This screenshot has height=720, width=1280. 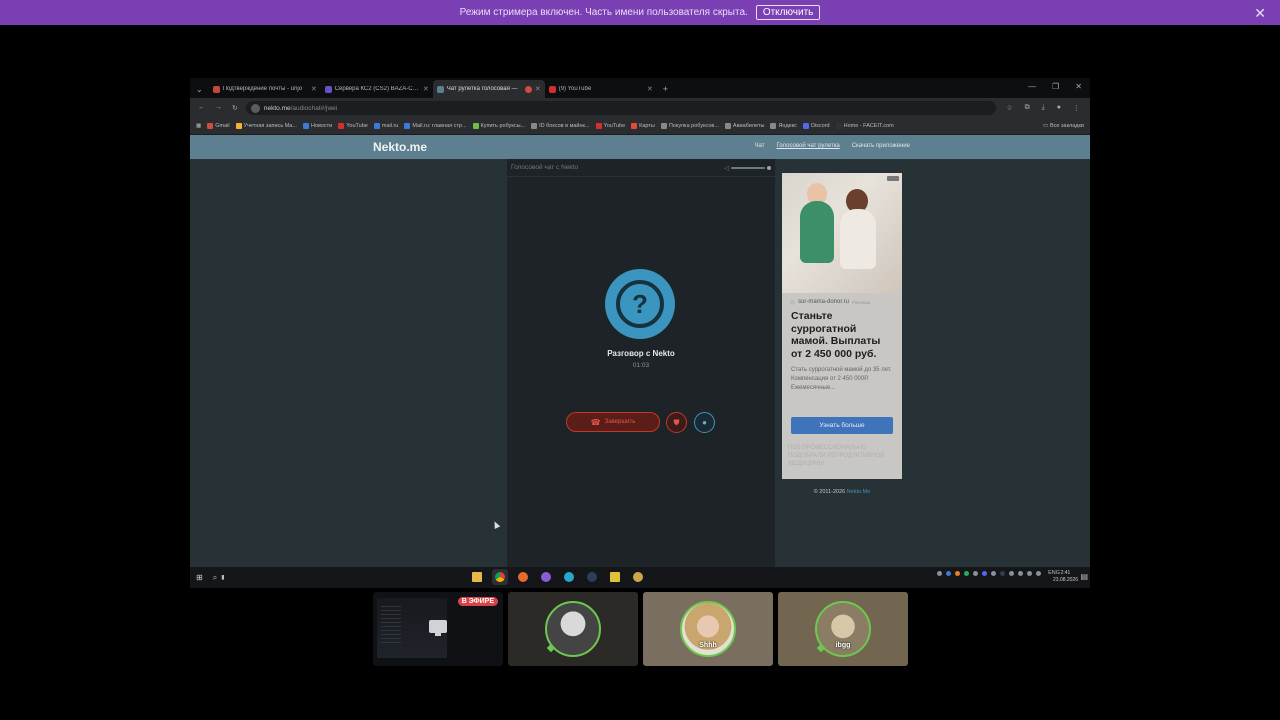 I want to click on profile-icon: ●, so click(x=1059, y=108).